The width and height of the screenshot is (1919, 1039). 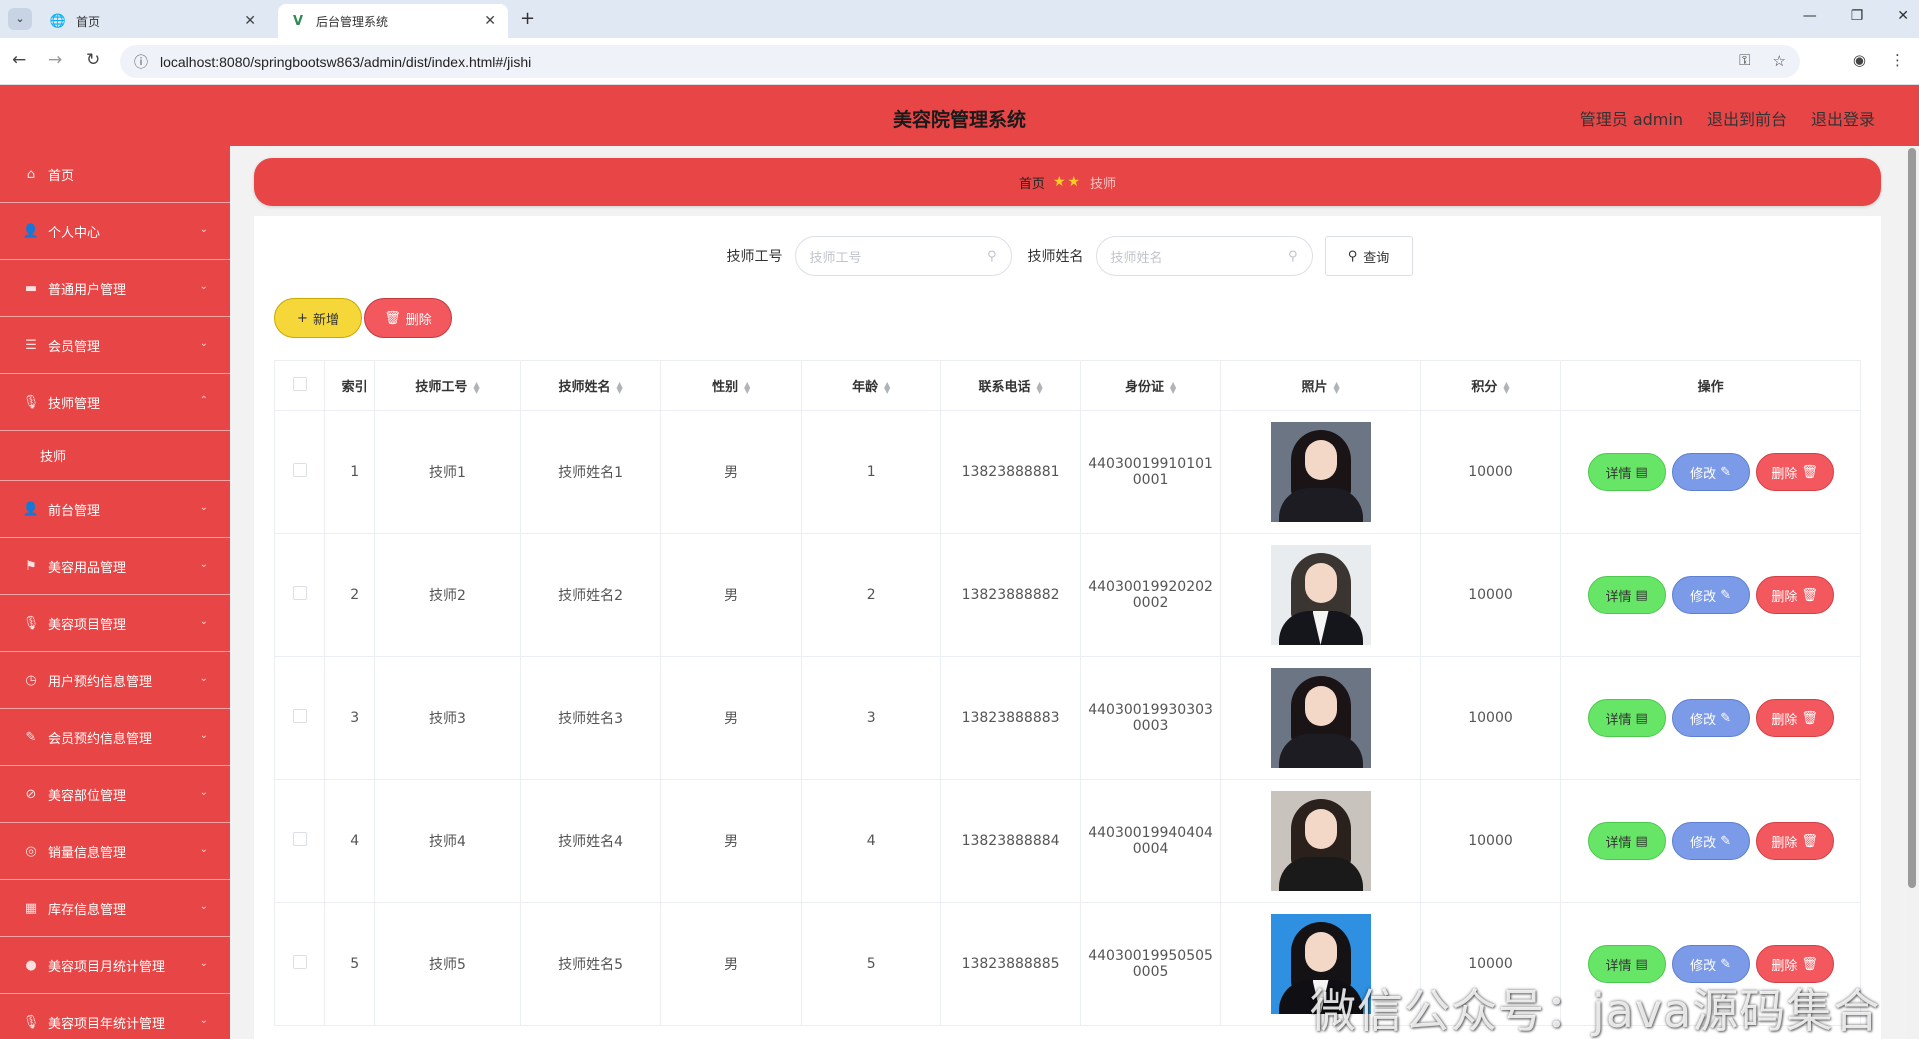 I want to click on bookmark-star-icon: ☆, so click(x=1779, y=61).